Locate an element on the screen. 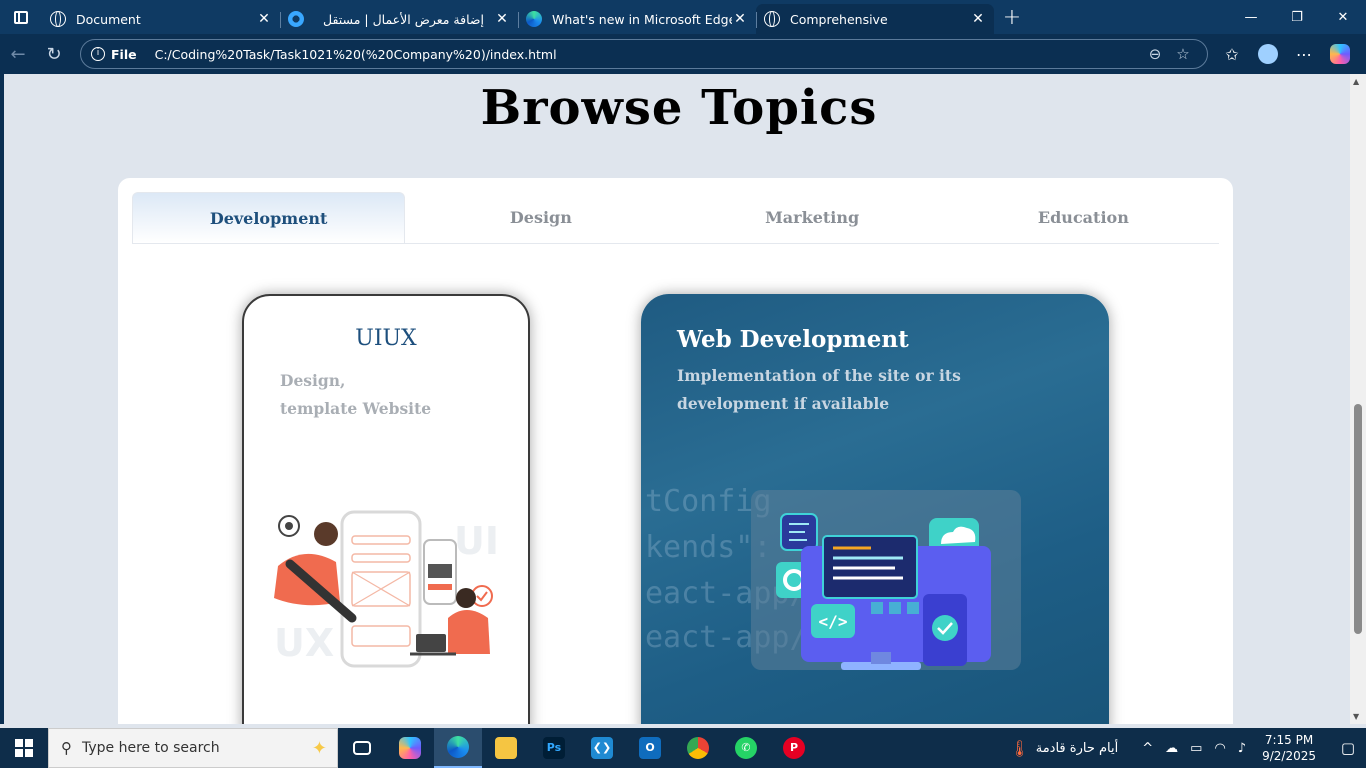 The image size is (1366, 768). mostaql-icon is located at coordinates (296, 19).